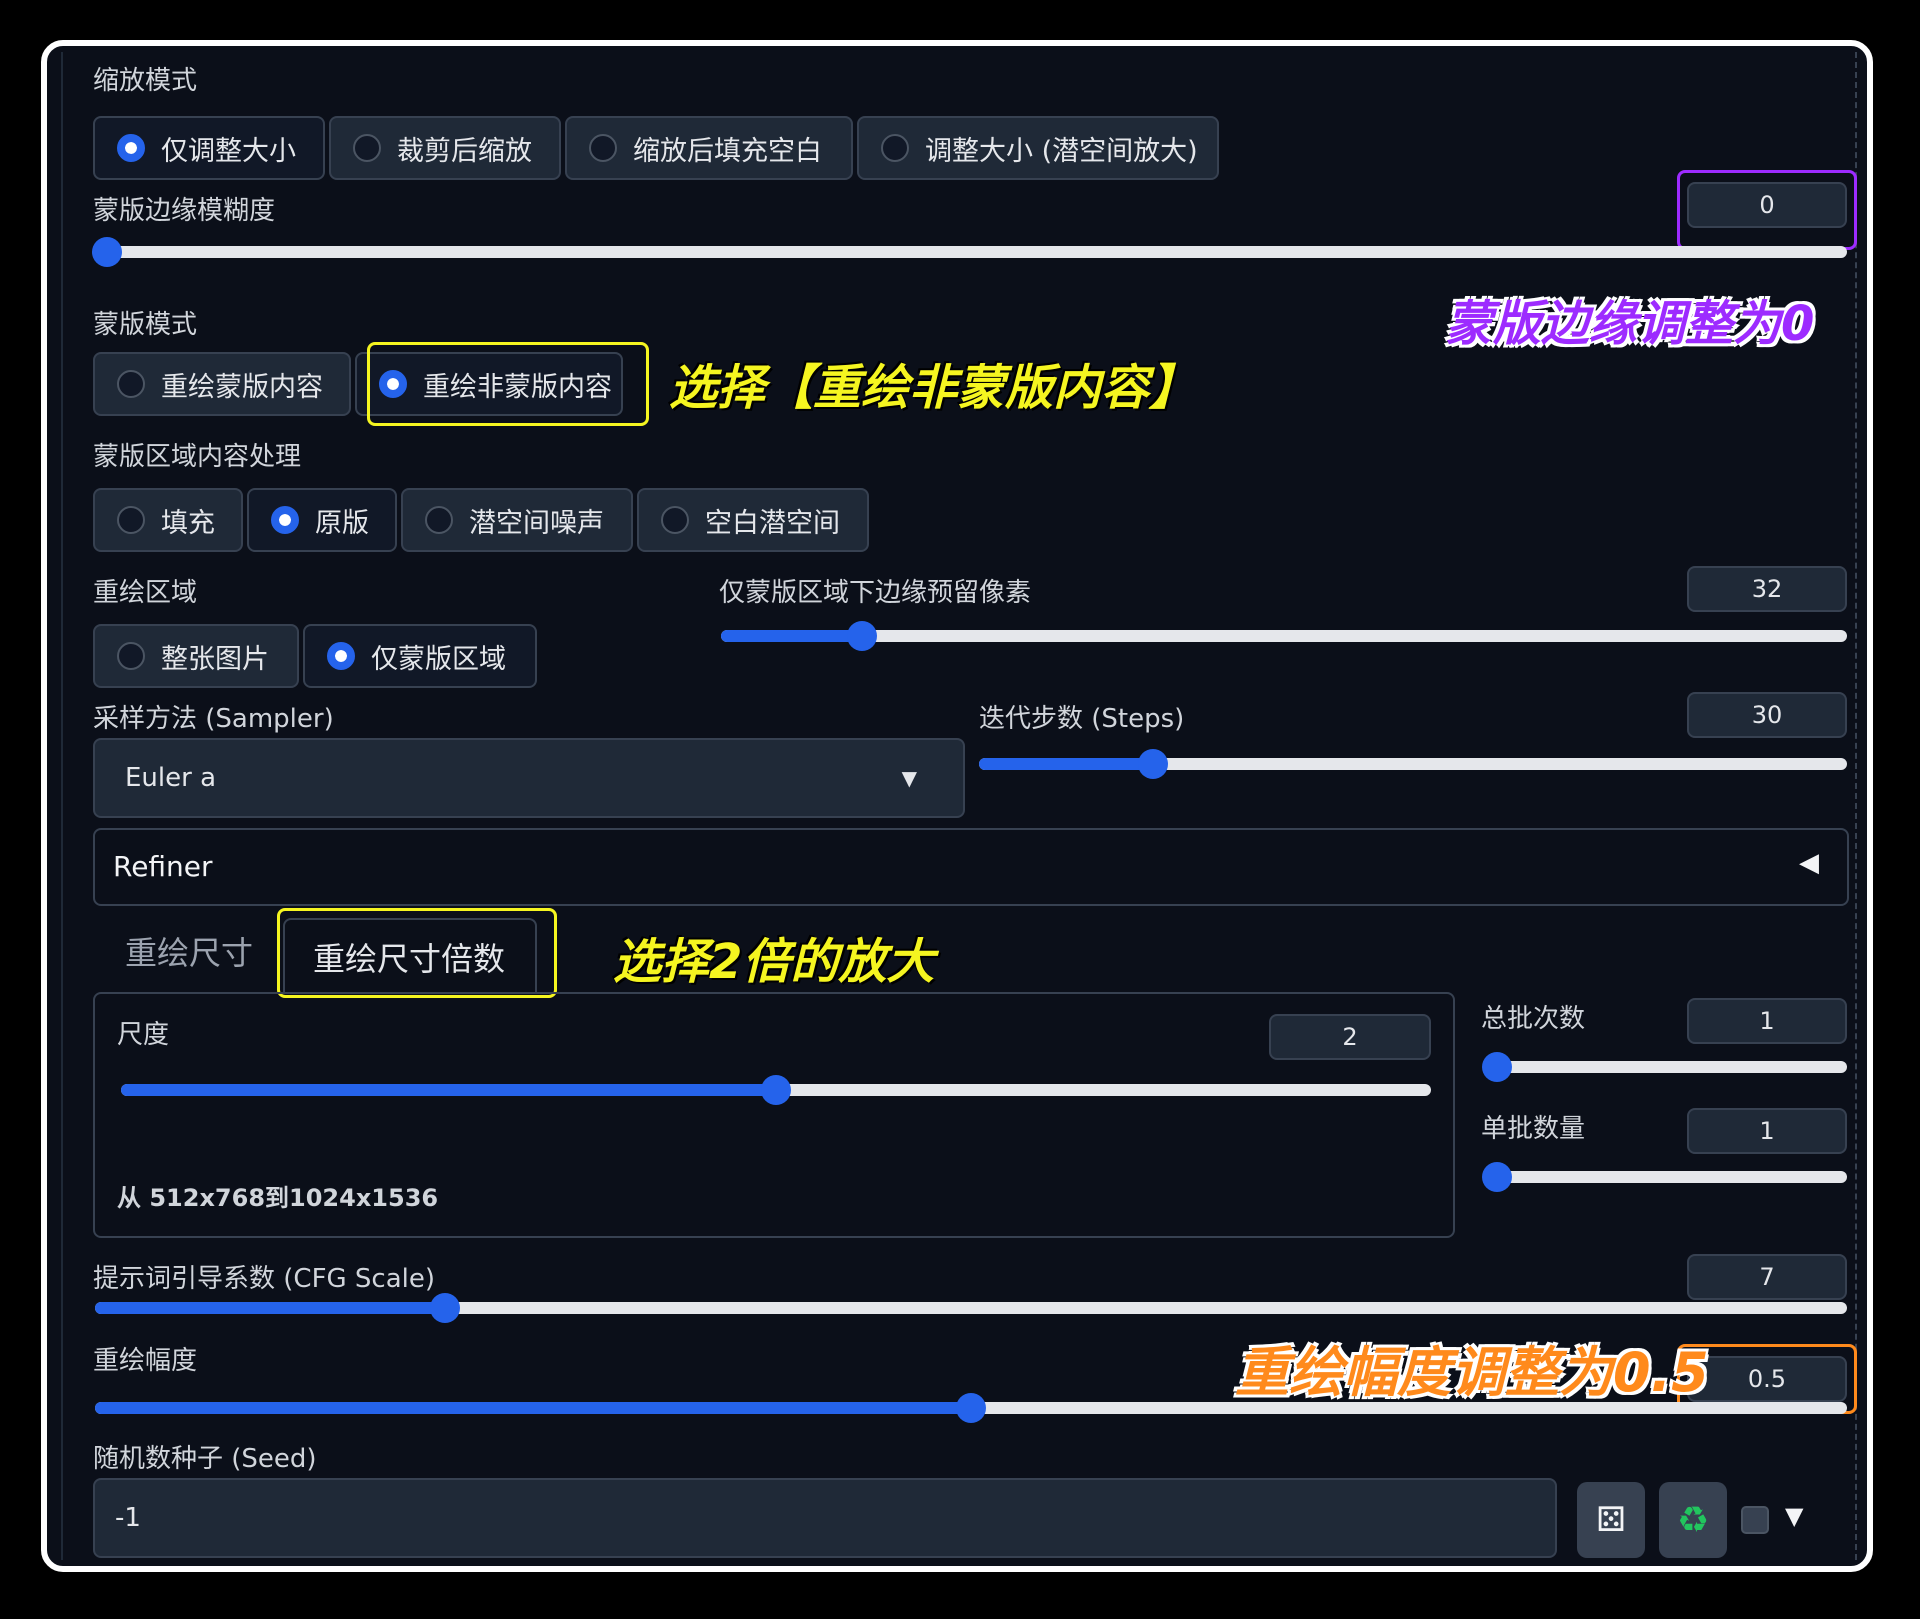 This screenshot has width=1920, height=1619. I want to click on resize-mode-option: 缩放后填充空白, so click(709, 148).